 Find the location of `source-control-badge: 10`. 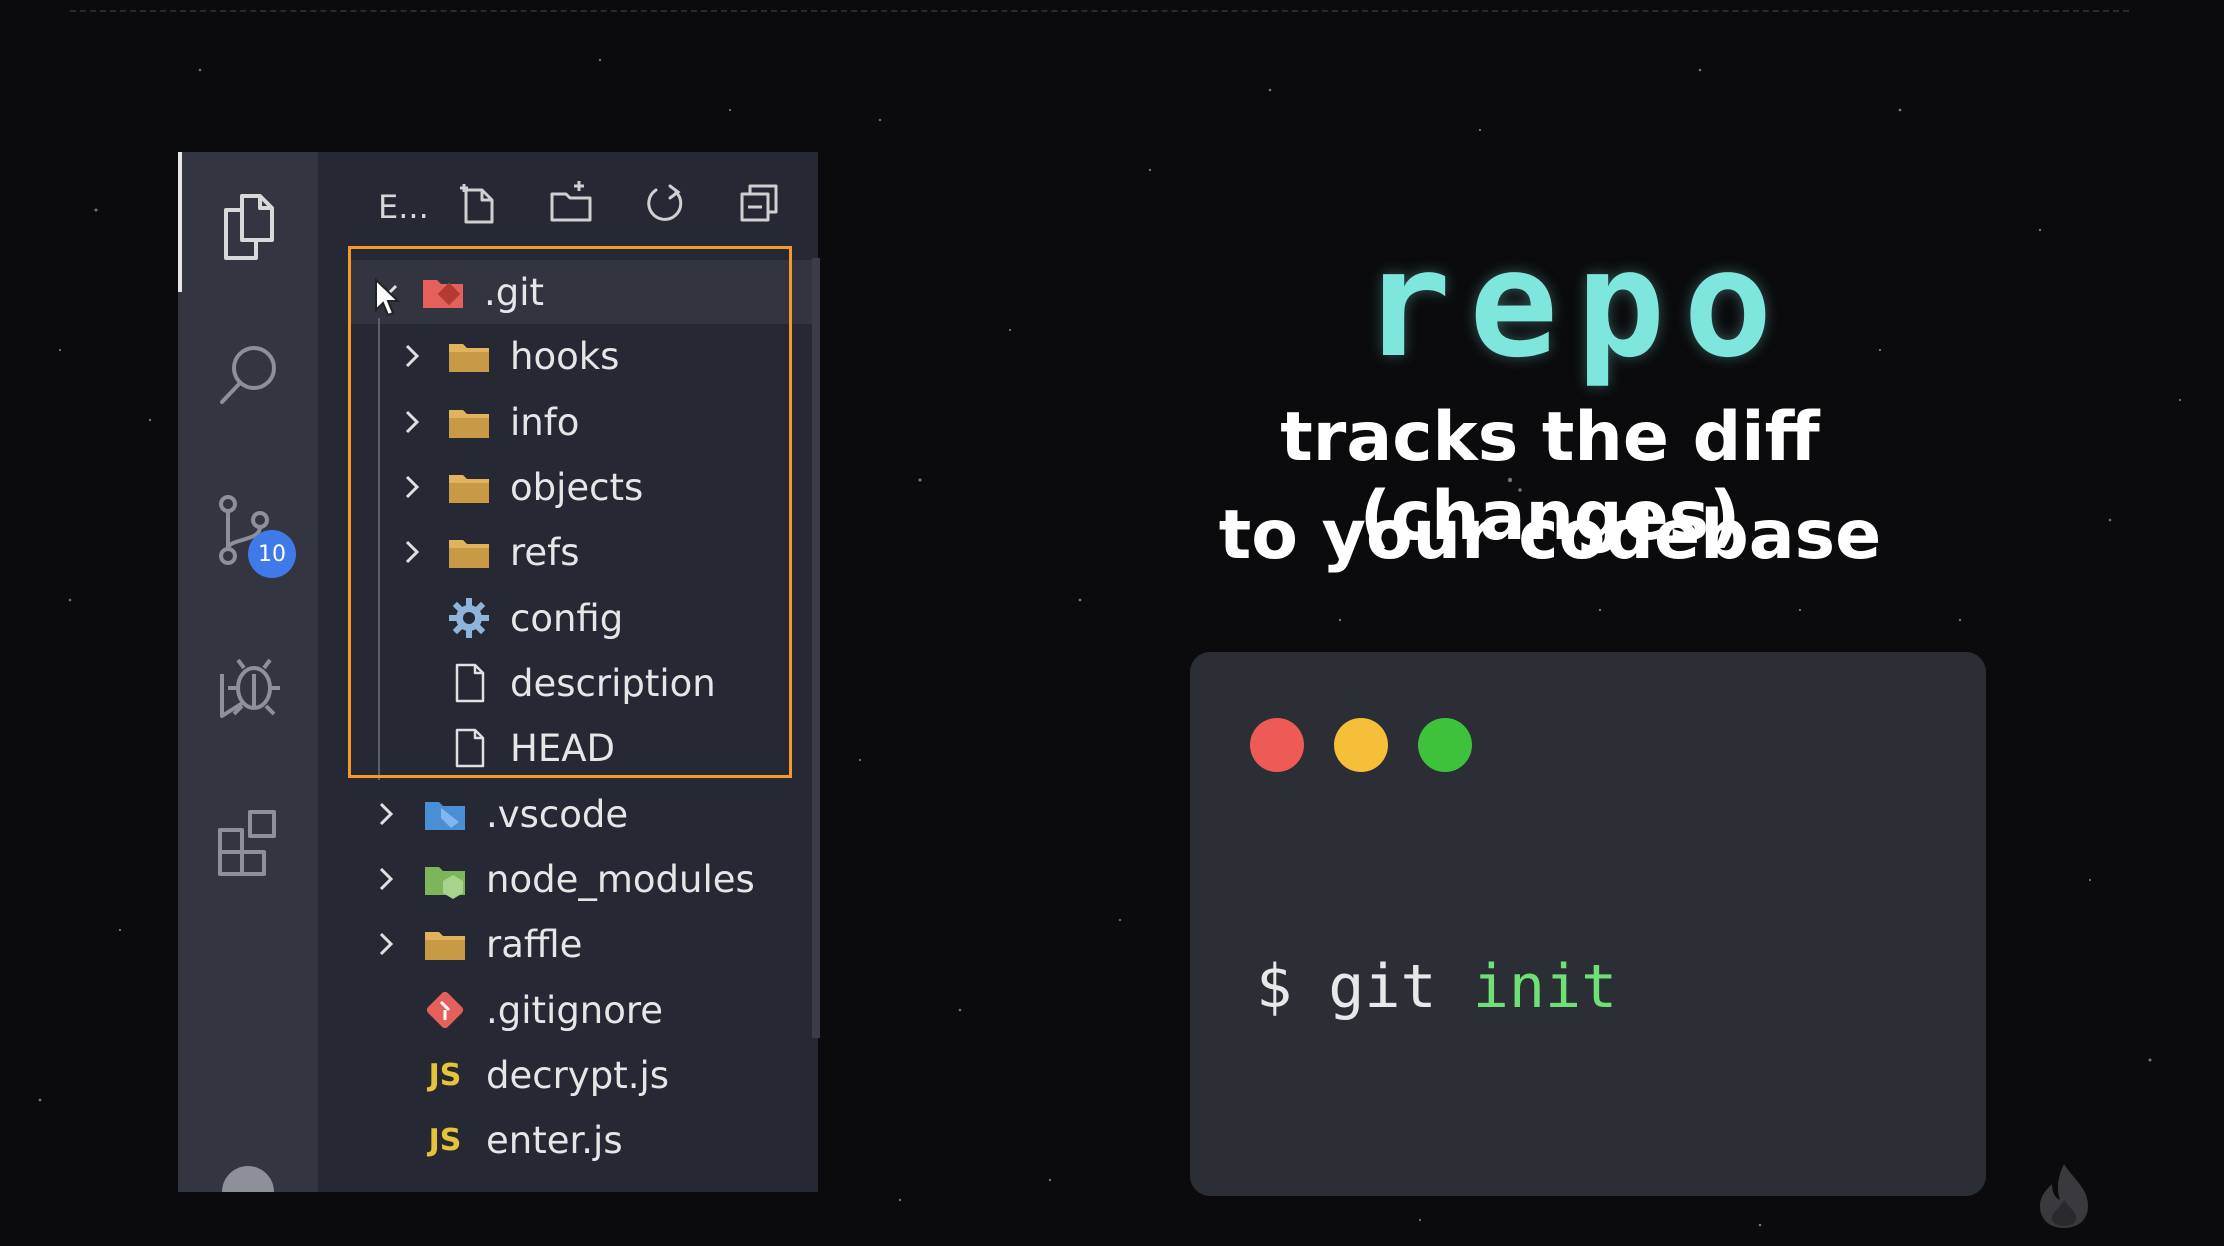

source-control-badge: 10 is located at coordinates (272, 554).